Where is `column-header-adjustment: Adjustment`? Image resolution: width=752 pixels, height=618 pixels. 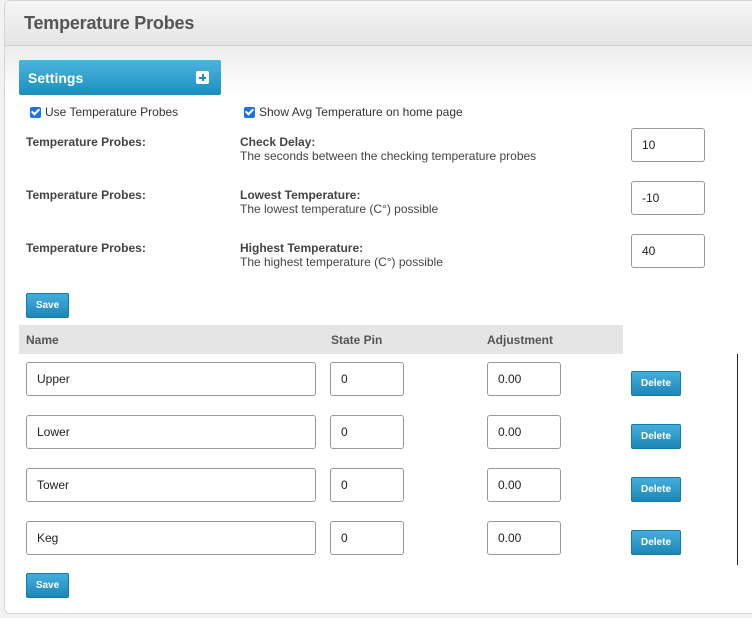
column-header-adjustment: Adjustment is located at coordinates (520, 340).